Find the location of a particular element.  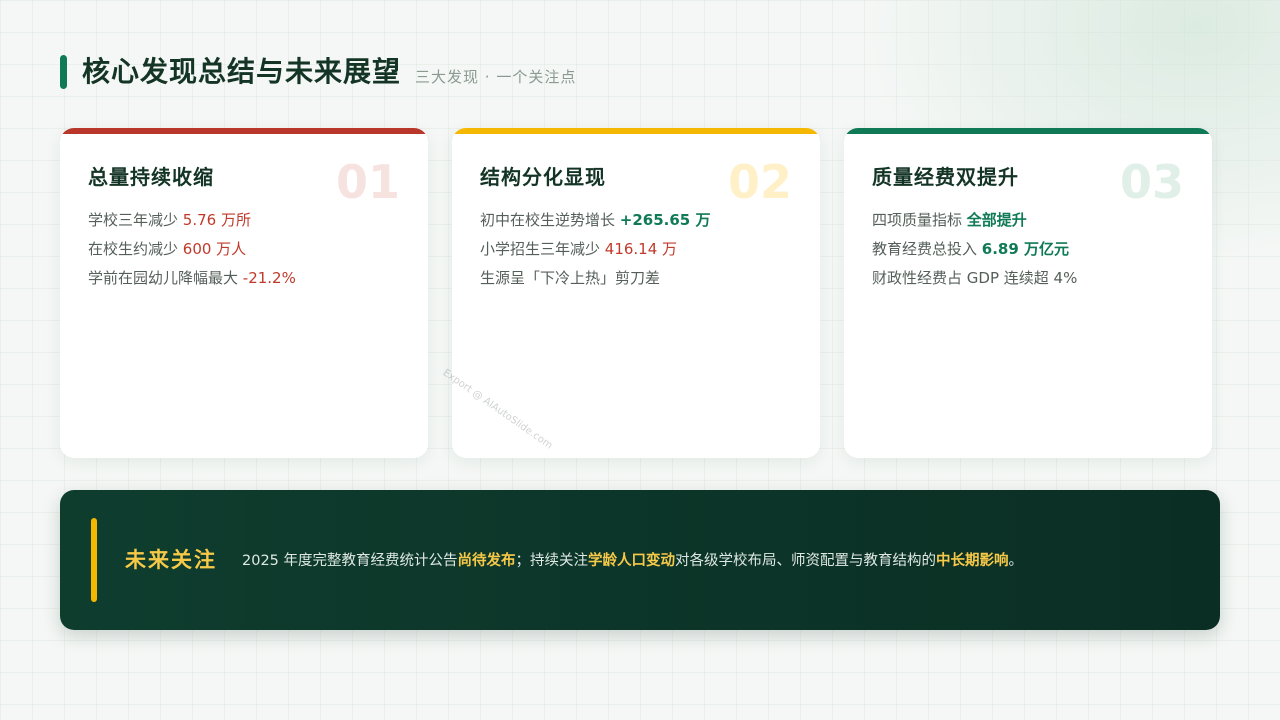

finding-line: 初中在校生逆势增长 +265.65 万 is located at coordinates (595, 220).